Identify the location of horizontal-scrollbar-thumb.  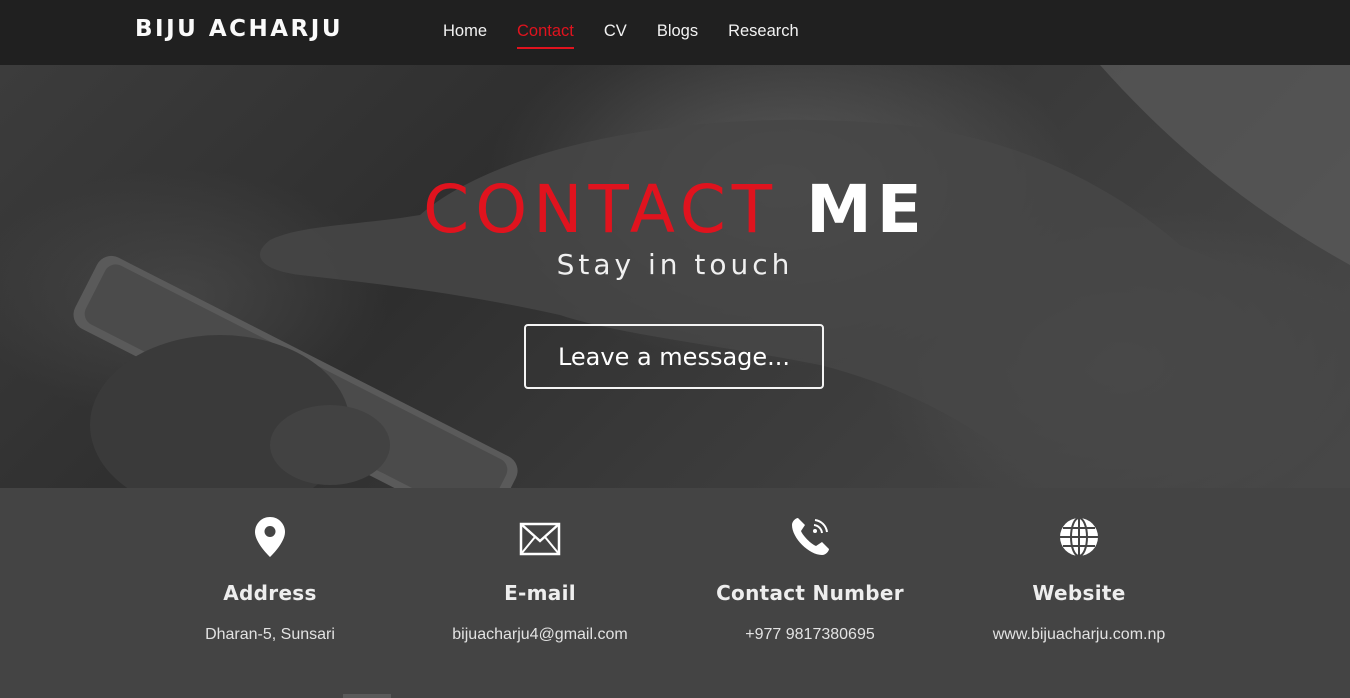
(367, 696).